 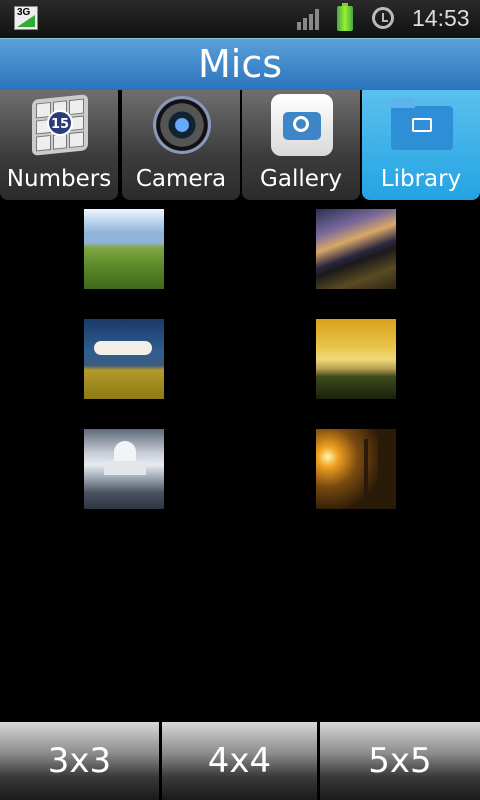 I want to click on thumbnail-golden-lake, so click(x=356, y=359).